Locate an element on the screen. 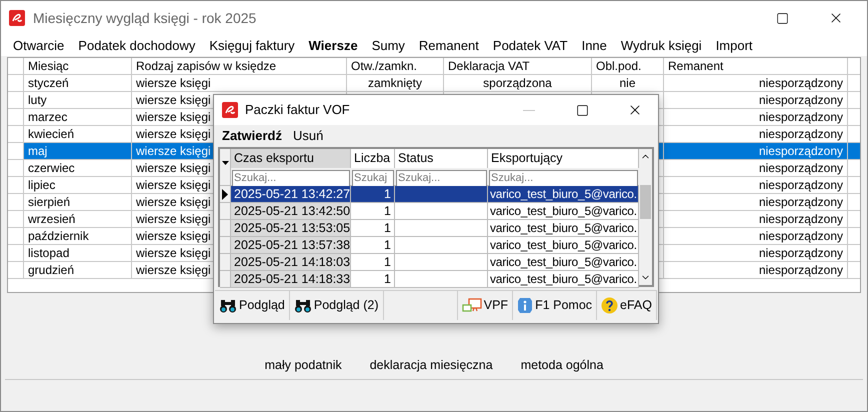 The width and height of the screenshot is (868, 412). table-cell: listopad is located at coordinates (49, 253).